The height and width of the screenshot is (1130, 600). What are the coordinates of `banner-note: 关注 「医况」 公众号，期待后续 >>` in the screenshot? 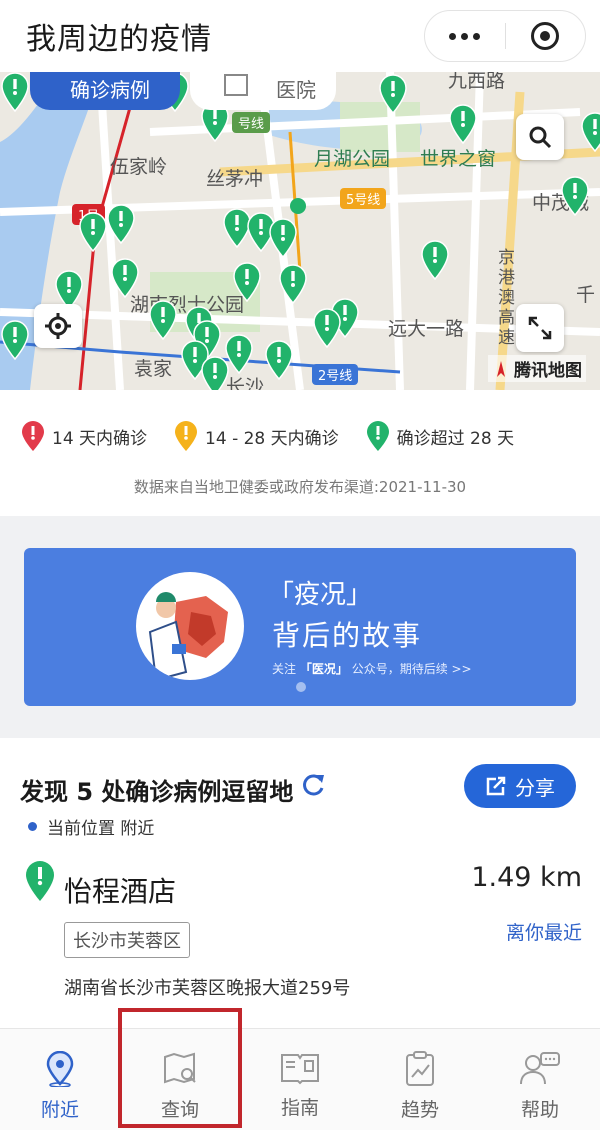 It's located at (372, 668).